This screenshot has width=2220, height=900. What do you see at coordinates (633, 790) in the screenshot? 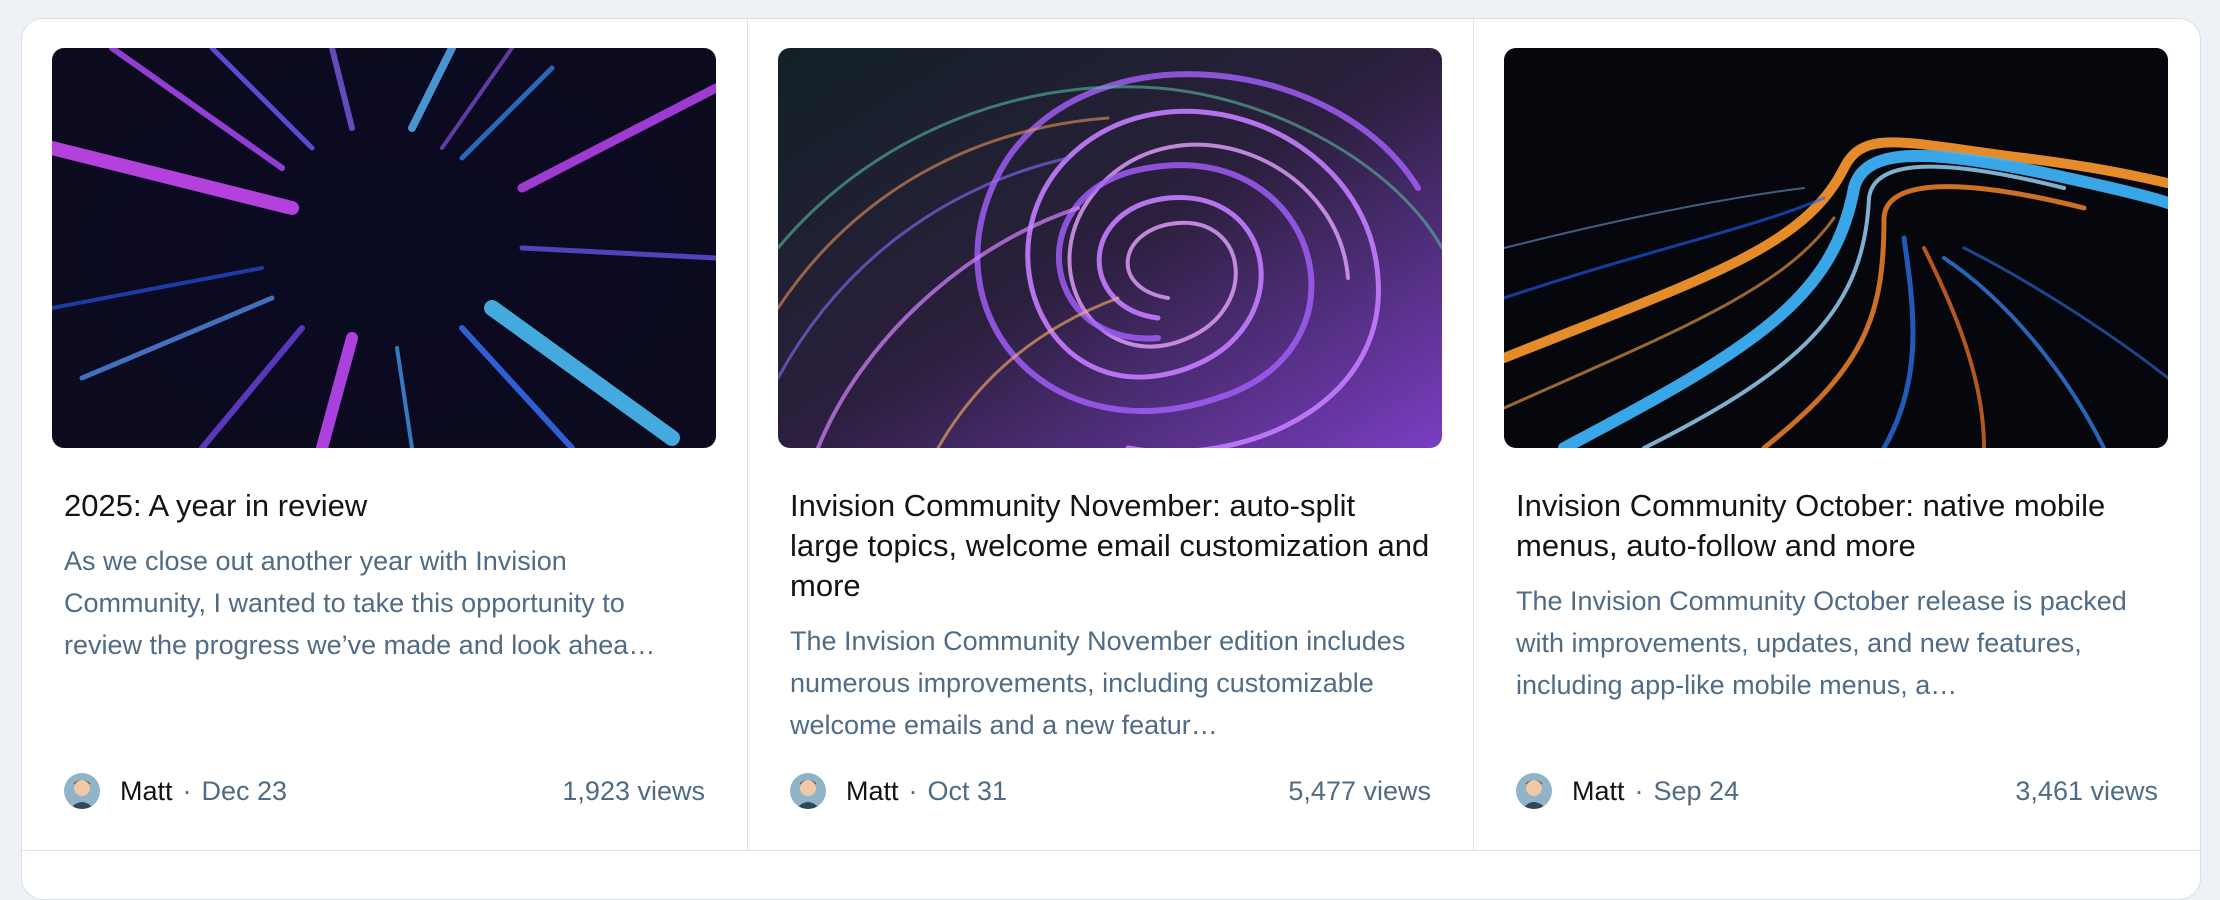
I see `view-count: 1,923 views` at bounding box center [633, 790].